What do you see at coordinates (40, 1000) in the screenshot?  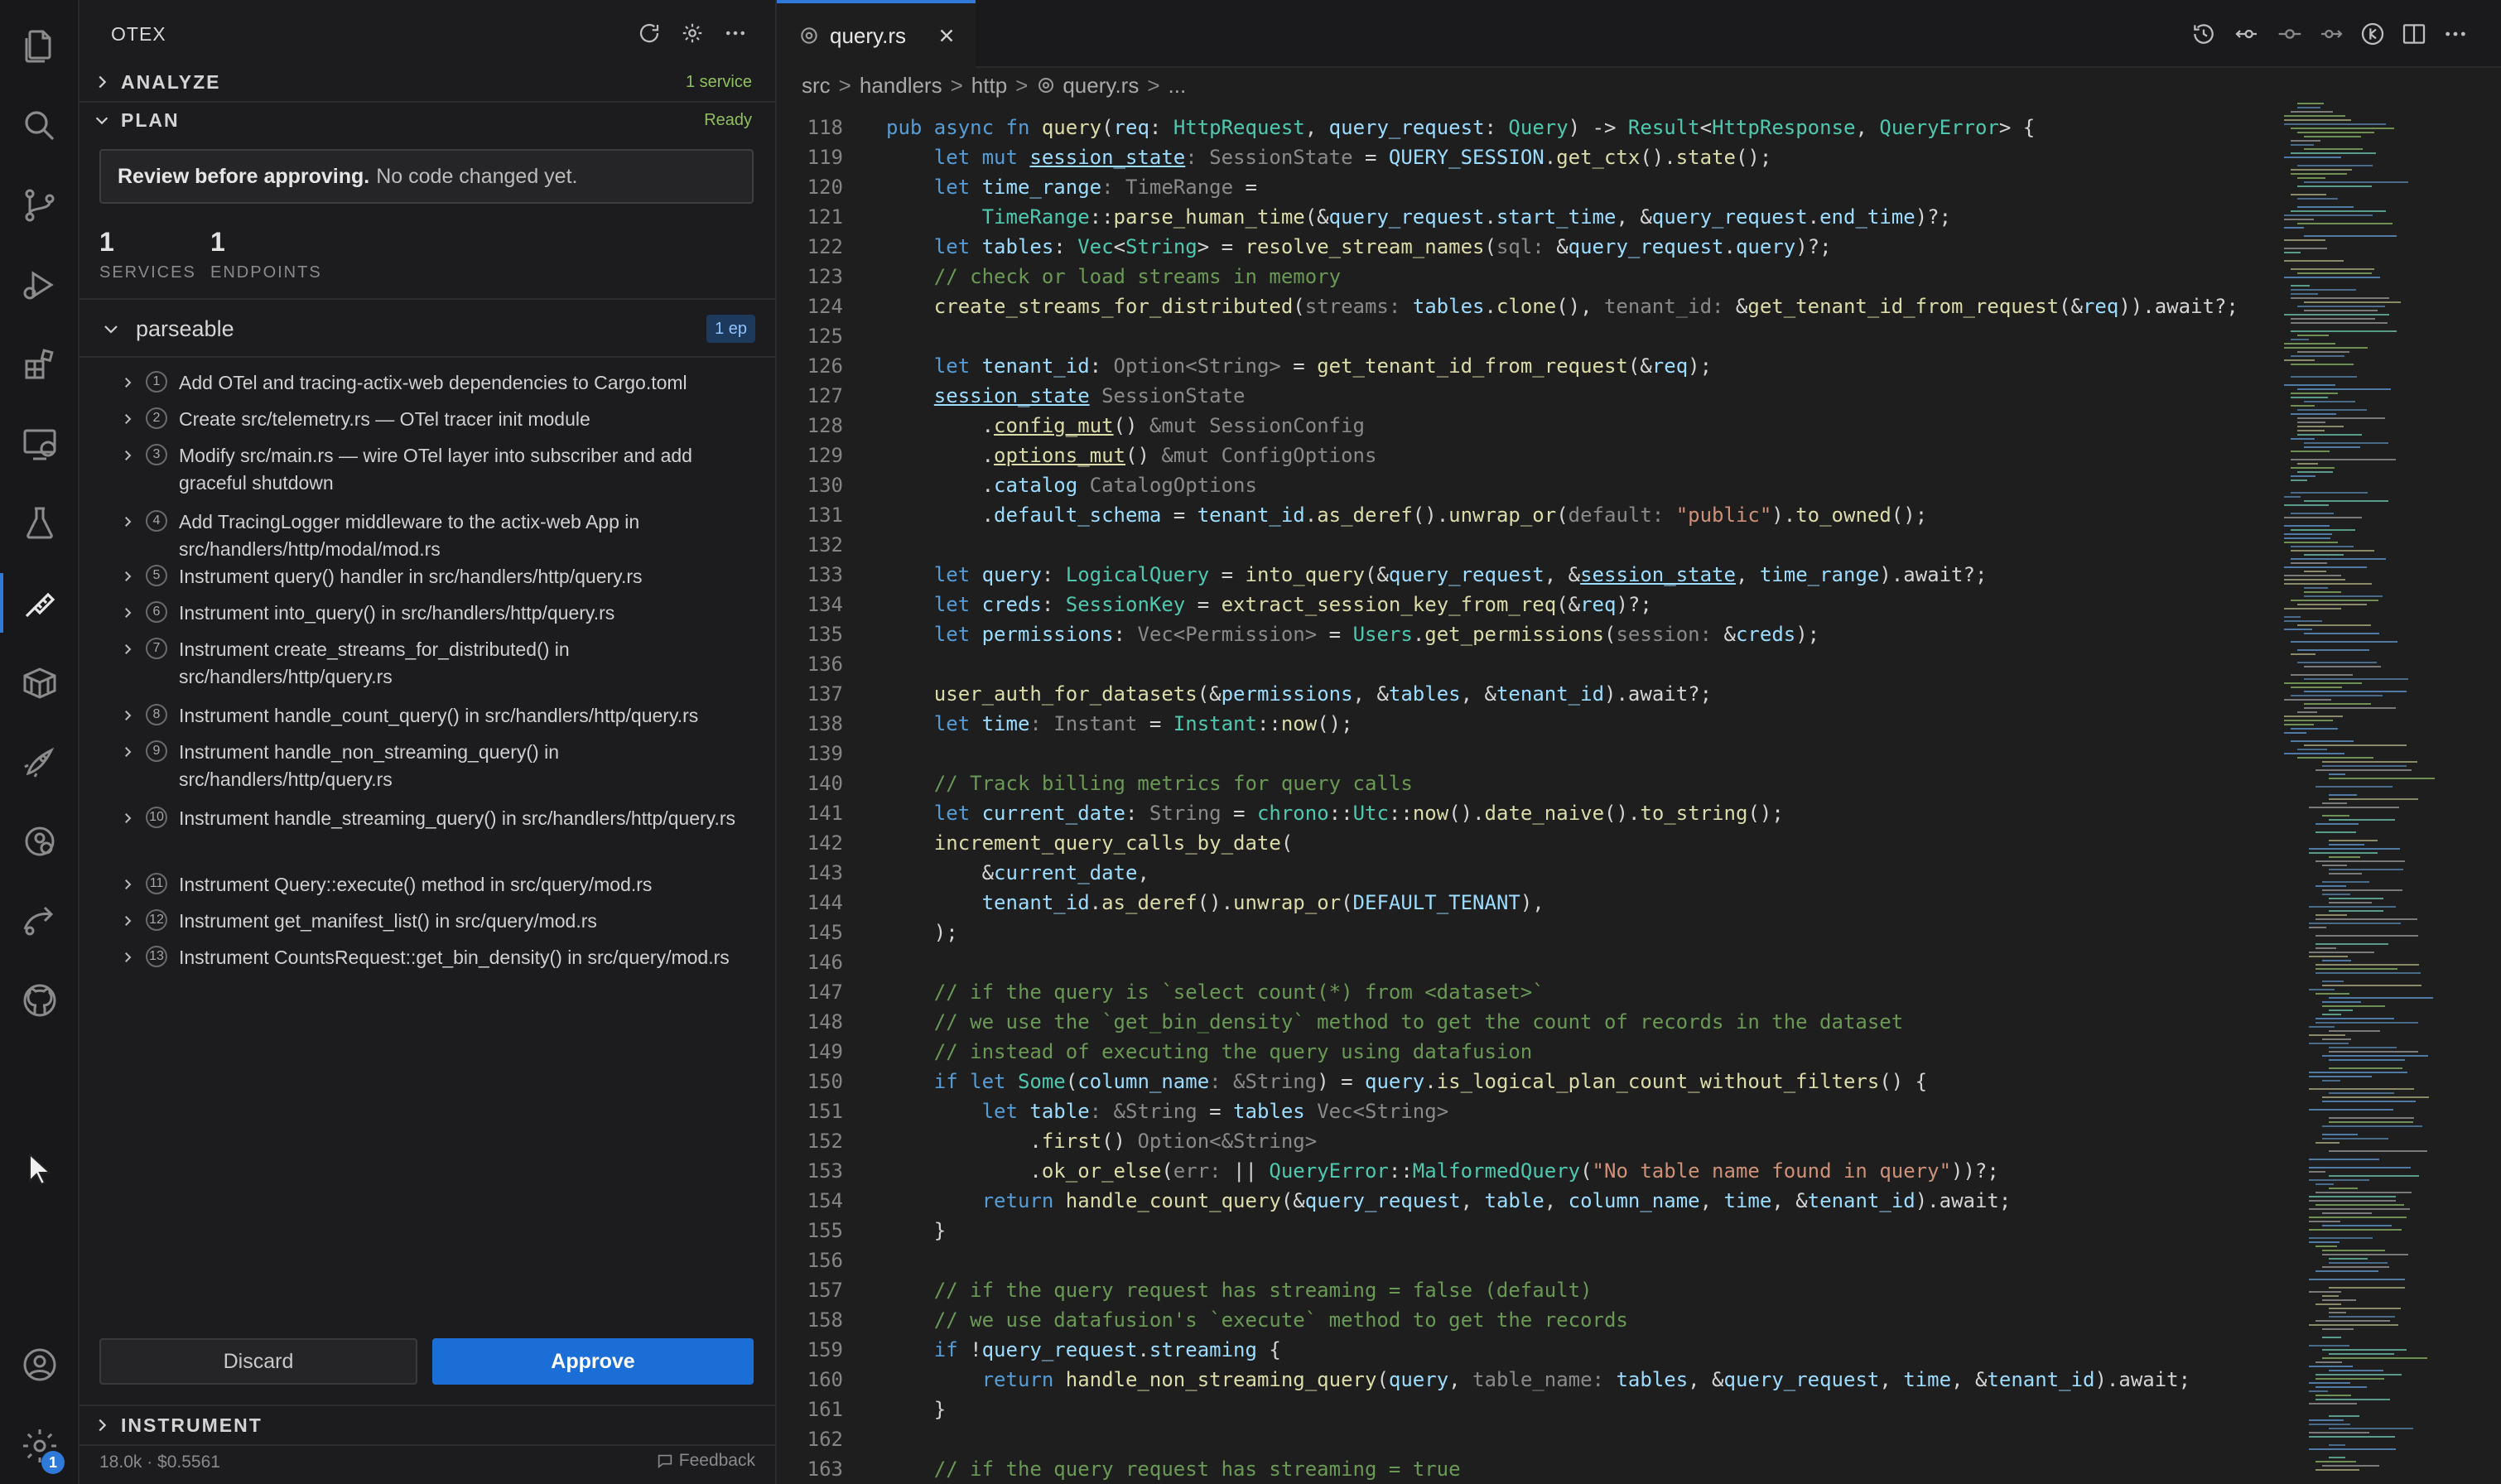 I see `github-icon` at bounding box center [40, 1000].